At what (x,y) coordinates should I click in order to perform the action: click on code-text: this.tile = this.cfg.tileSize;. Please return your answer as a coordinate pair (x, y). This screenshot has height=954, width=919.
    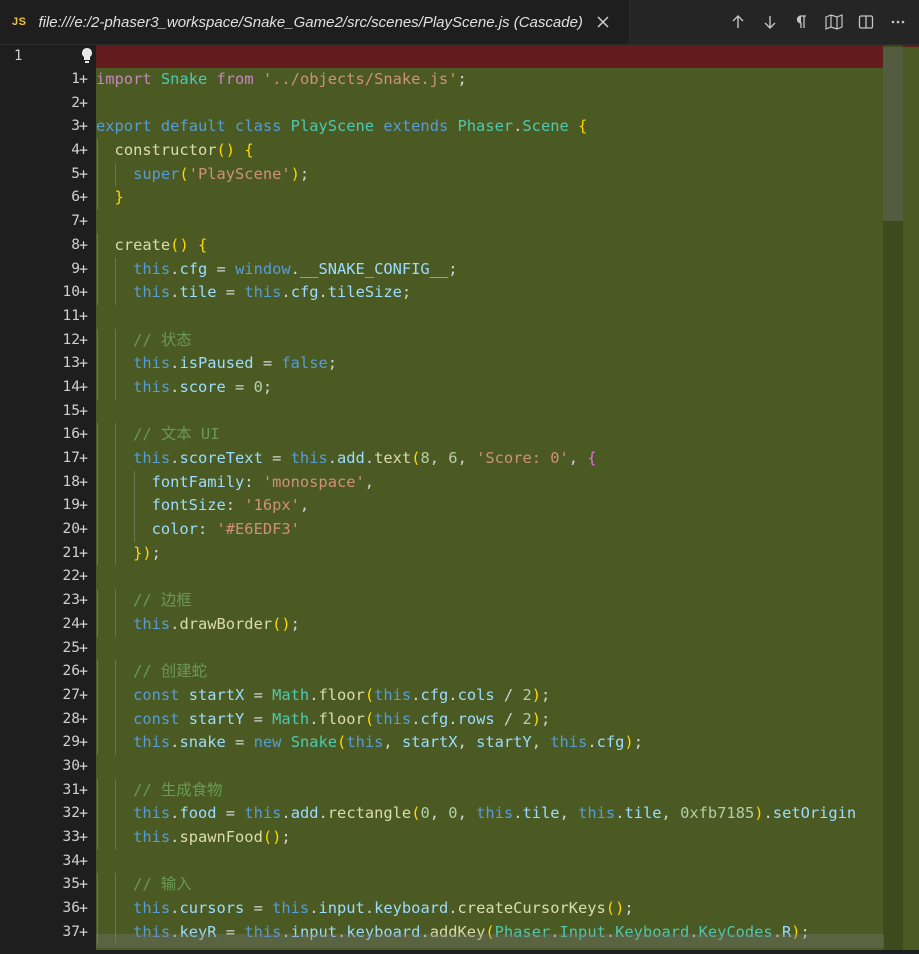
    Looking at the image, I should click on (272, 292).